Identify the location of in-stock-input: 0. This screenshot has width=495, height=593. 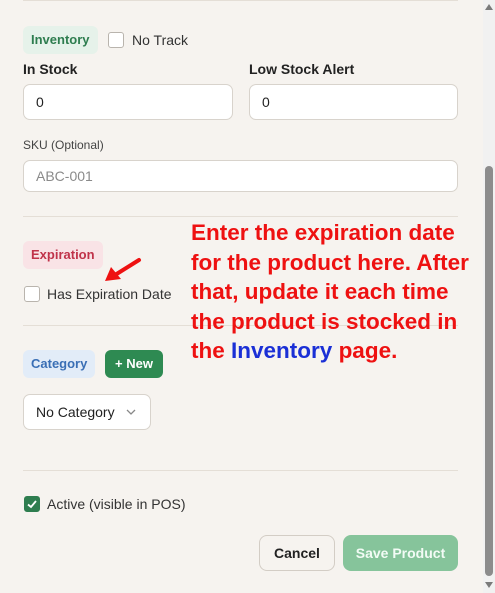
(128, 102).